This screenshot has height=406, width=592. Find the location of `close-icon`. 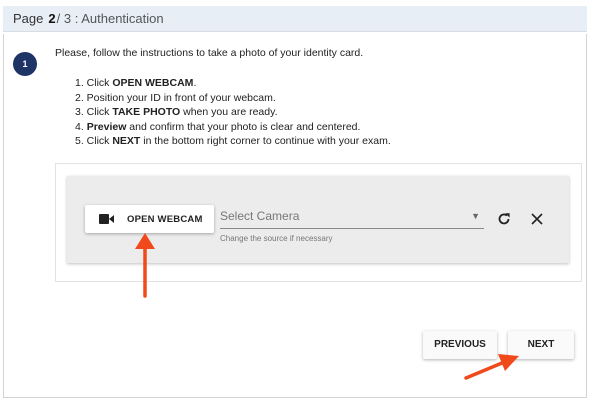

close-icon is located at coordinates (537, 219).